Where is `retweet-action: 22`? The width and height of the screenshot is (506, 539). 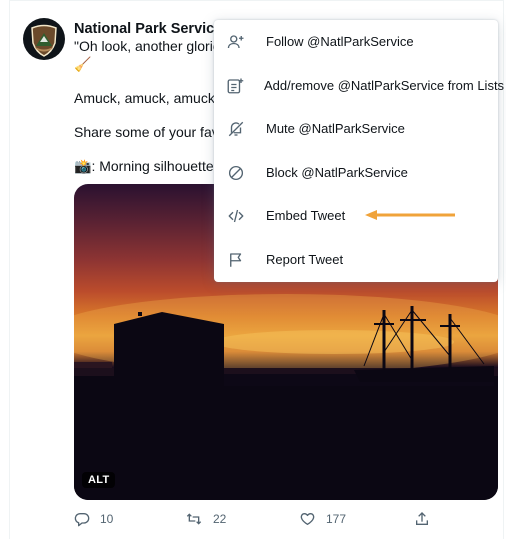
retweet-action: 22 is located at coordinates (205, 519).